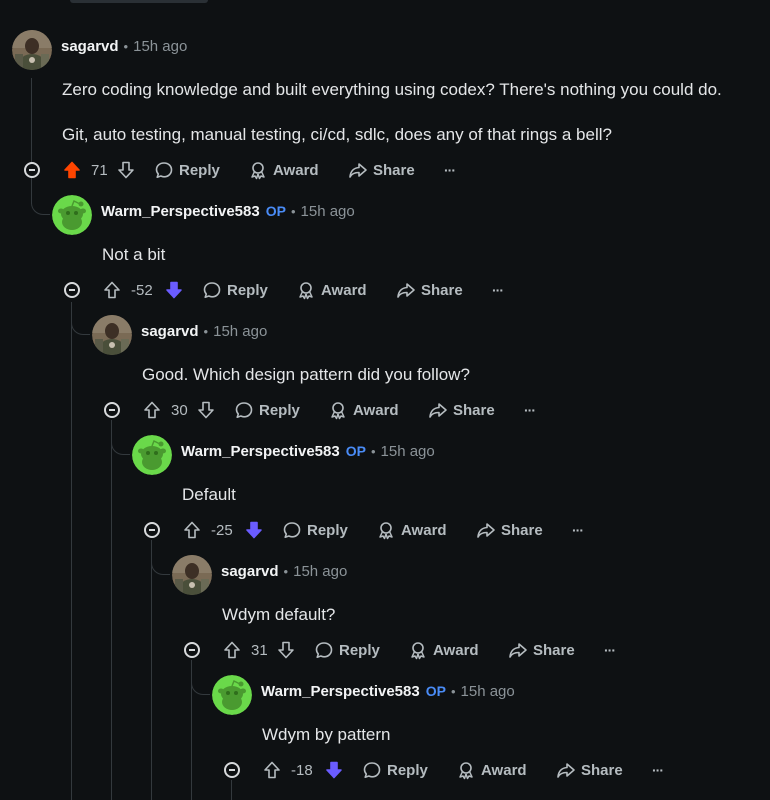 The width and height of the screenshot is (770, 800). I want to click on vote-score: 71, so click(99, 170).